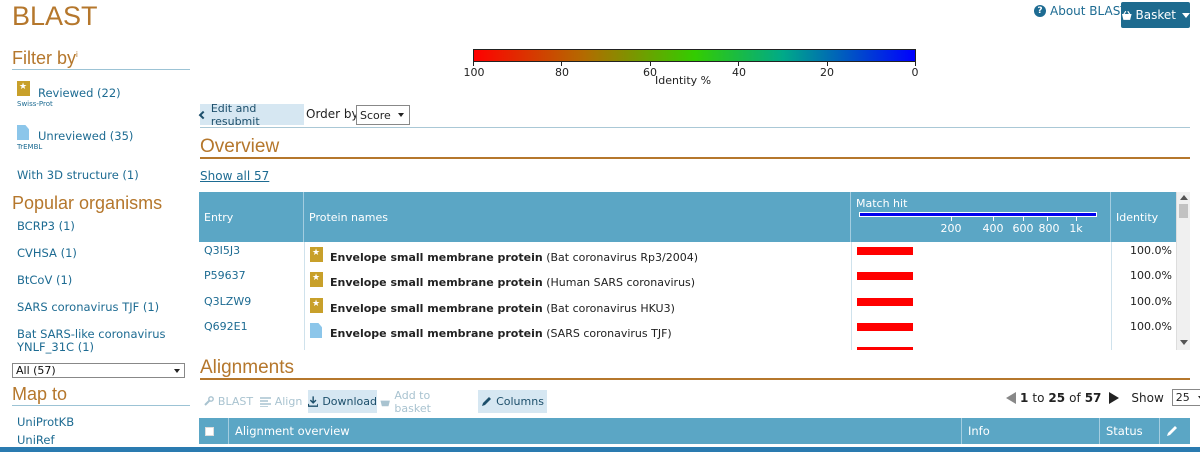  I want to click on help-icon: ?, so click(1040, 11).